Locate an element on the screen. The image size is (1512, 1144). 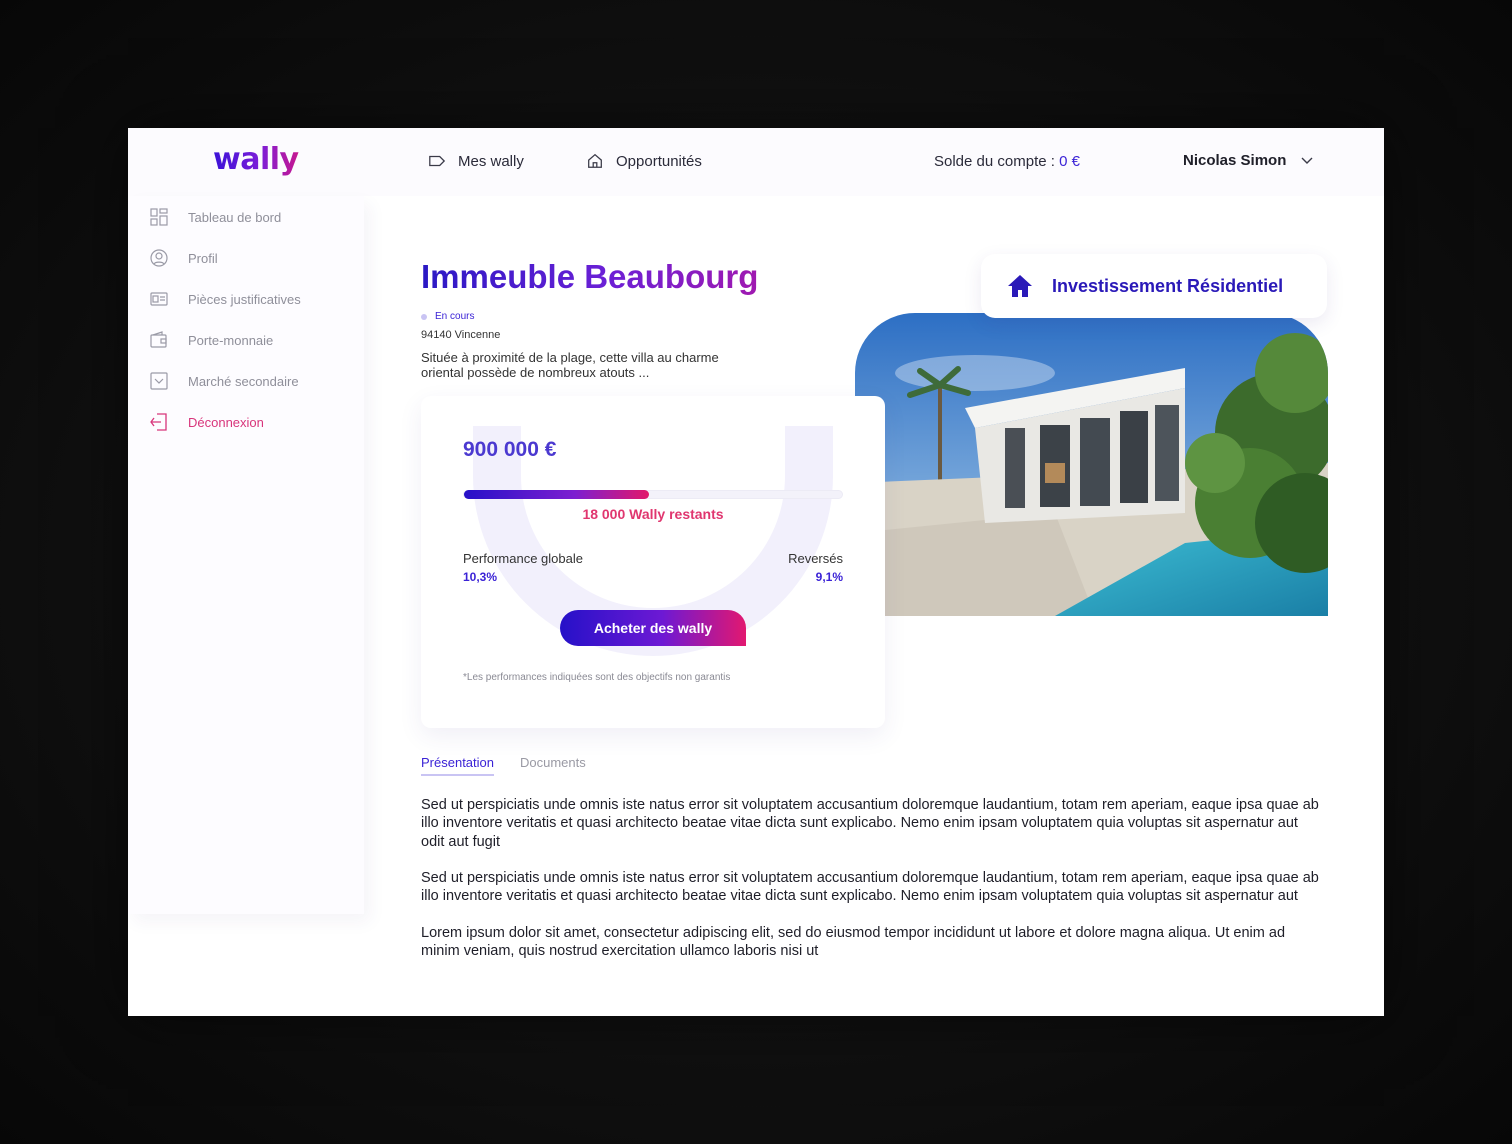
nav-opportunites-label: Opportunités is located at coordinates (659, 161).